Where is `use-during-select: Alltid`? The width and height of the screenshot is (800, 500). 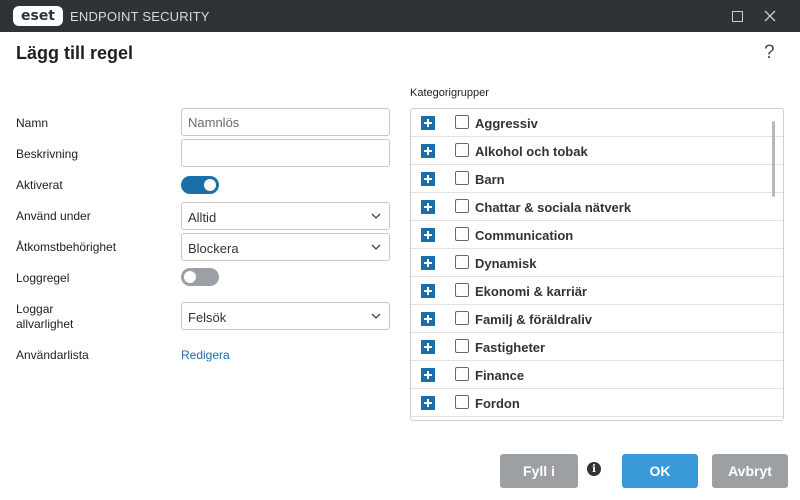 use-during-select: Alltid is located at coordinates (285, 216).